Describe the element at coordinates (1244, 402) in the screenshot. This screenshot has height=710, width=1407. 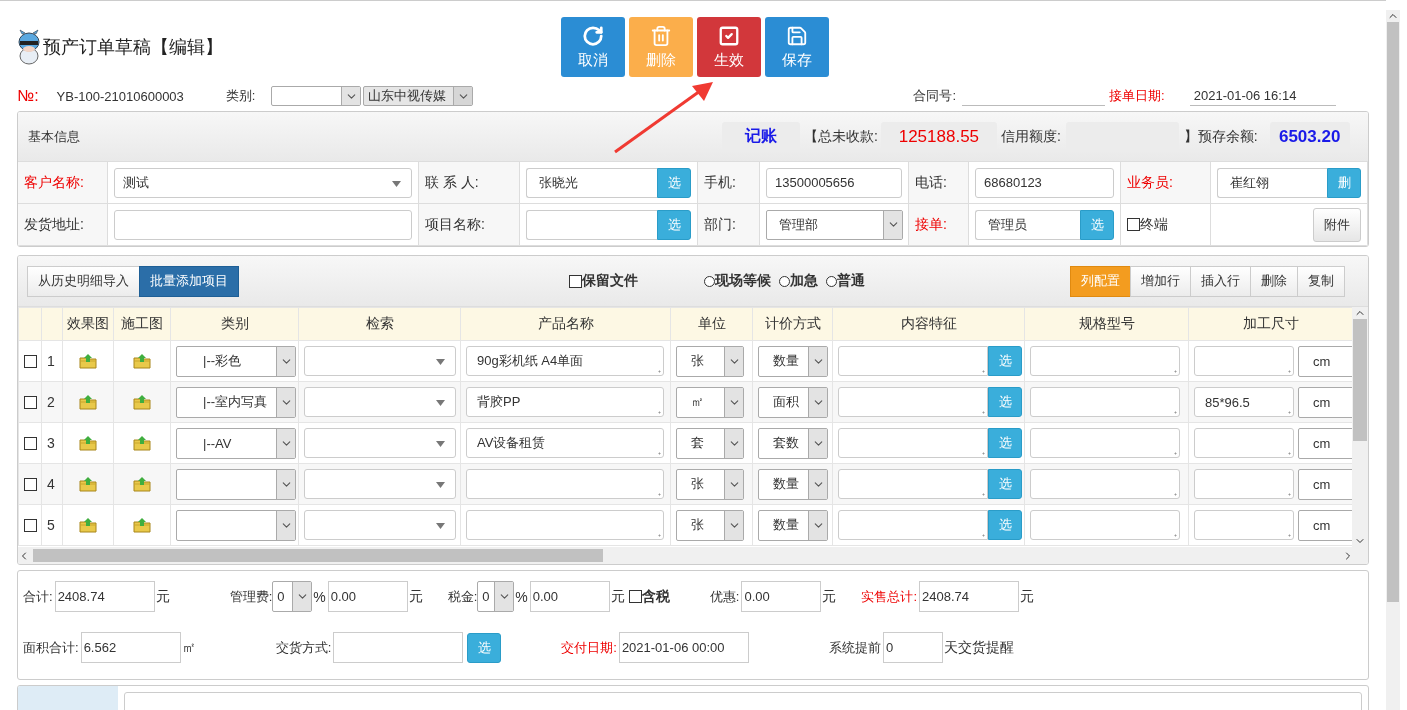
I see `size-field: 85*96.5` at that location.